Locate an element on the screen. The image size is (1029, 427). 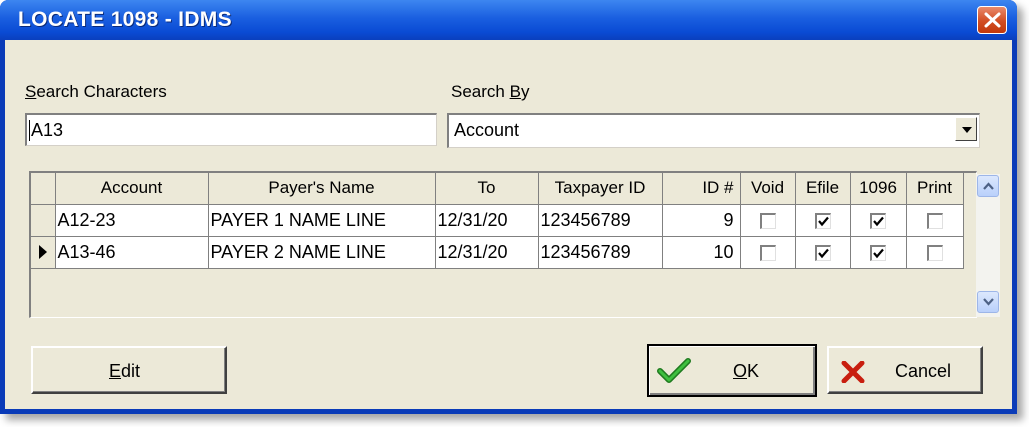
red-x-icon is located at coordinates (853, 372).